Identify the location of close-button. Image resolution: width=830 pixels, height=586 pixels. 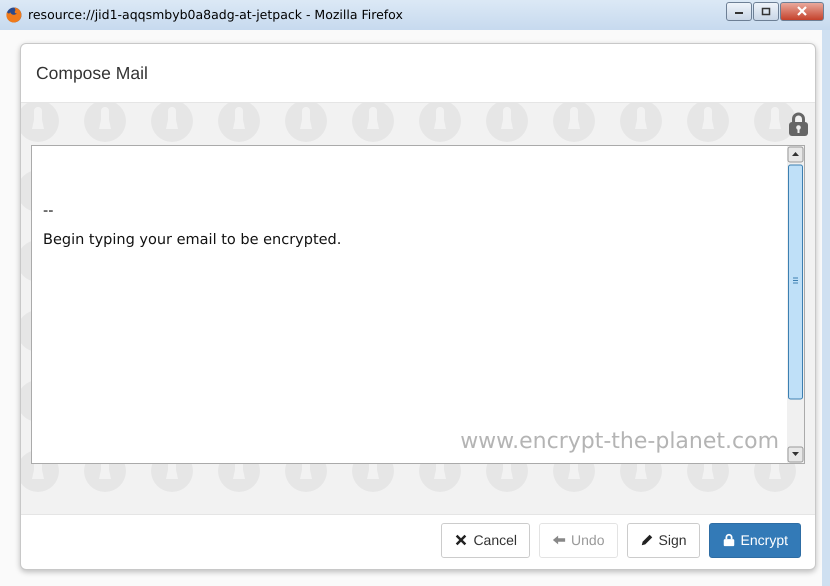
(802, 11).